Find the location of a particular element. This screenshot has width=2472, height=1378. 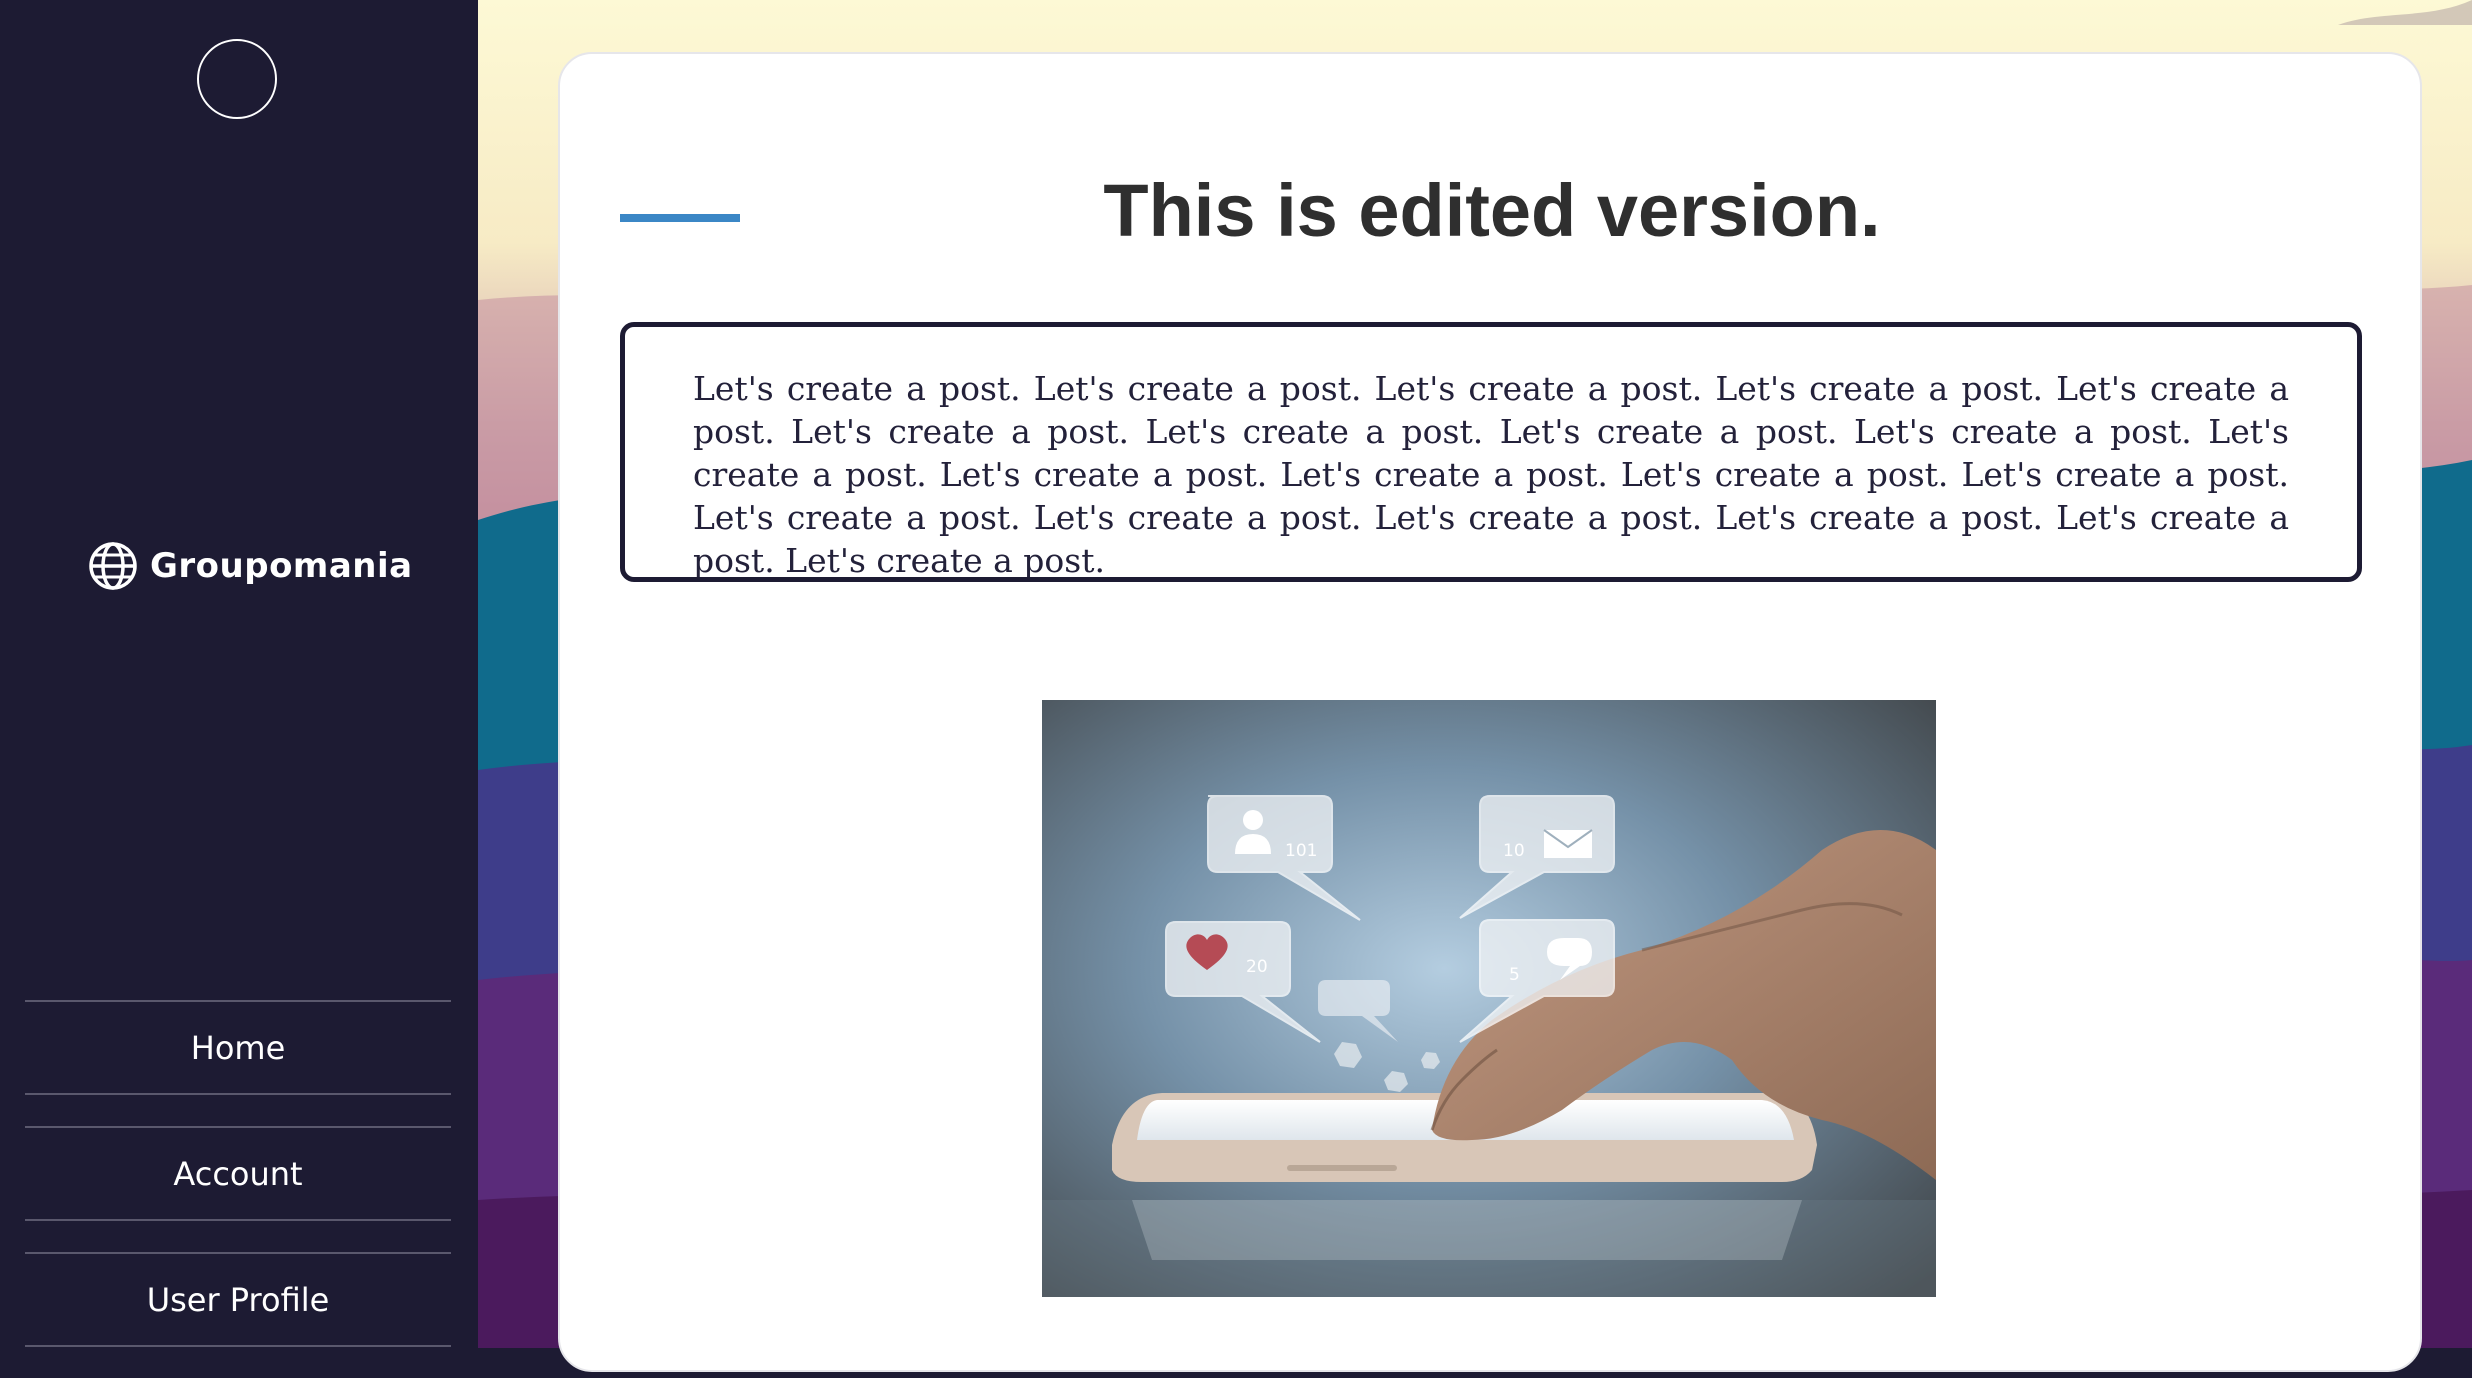

nav-user-profile: User Profile is located at coordinates (238, 1299).